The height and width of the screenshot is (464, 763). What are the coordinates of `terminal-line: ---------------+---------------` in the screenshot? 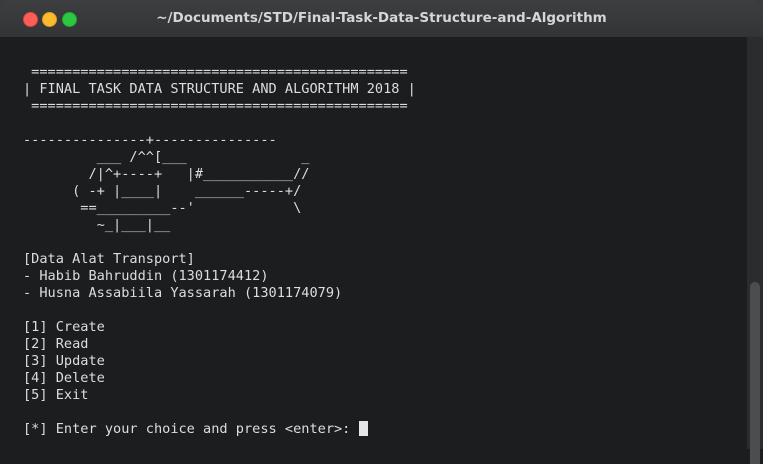 It's located at (150, 140).